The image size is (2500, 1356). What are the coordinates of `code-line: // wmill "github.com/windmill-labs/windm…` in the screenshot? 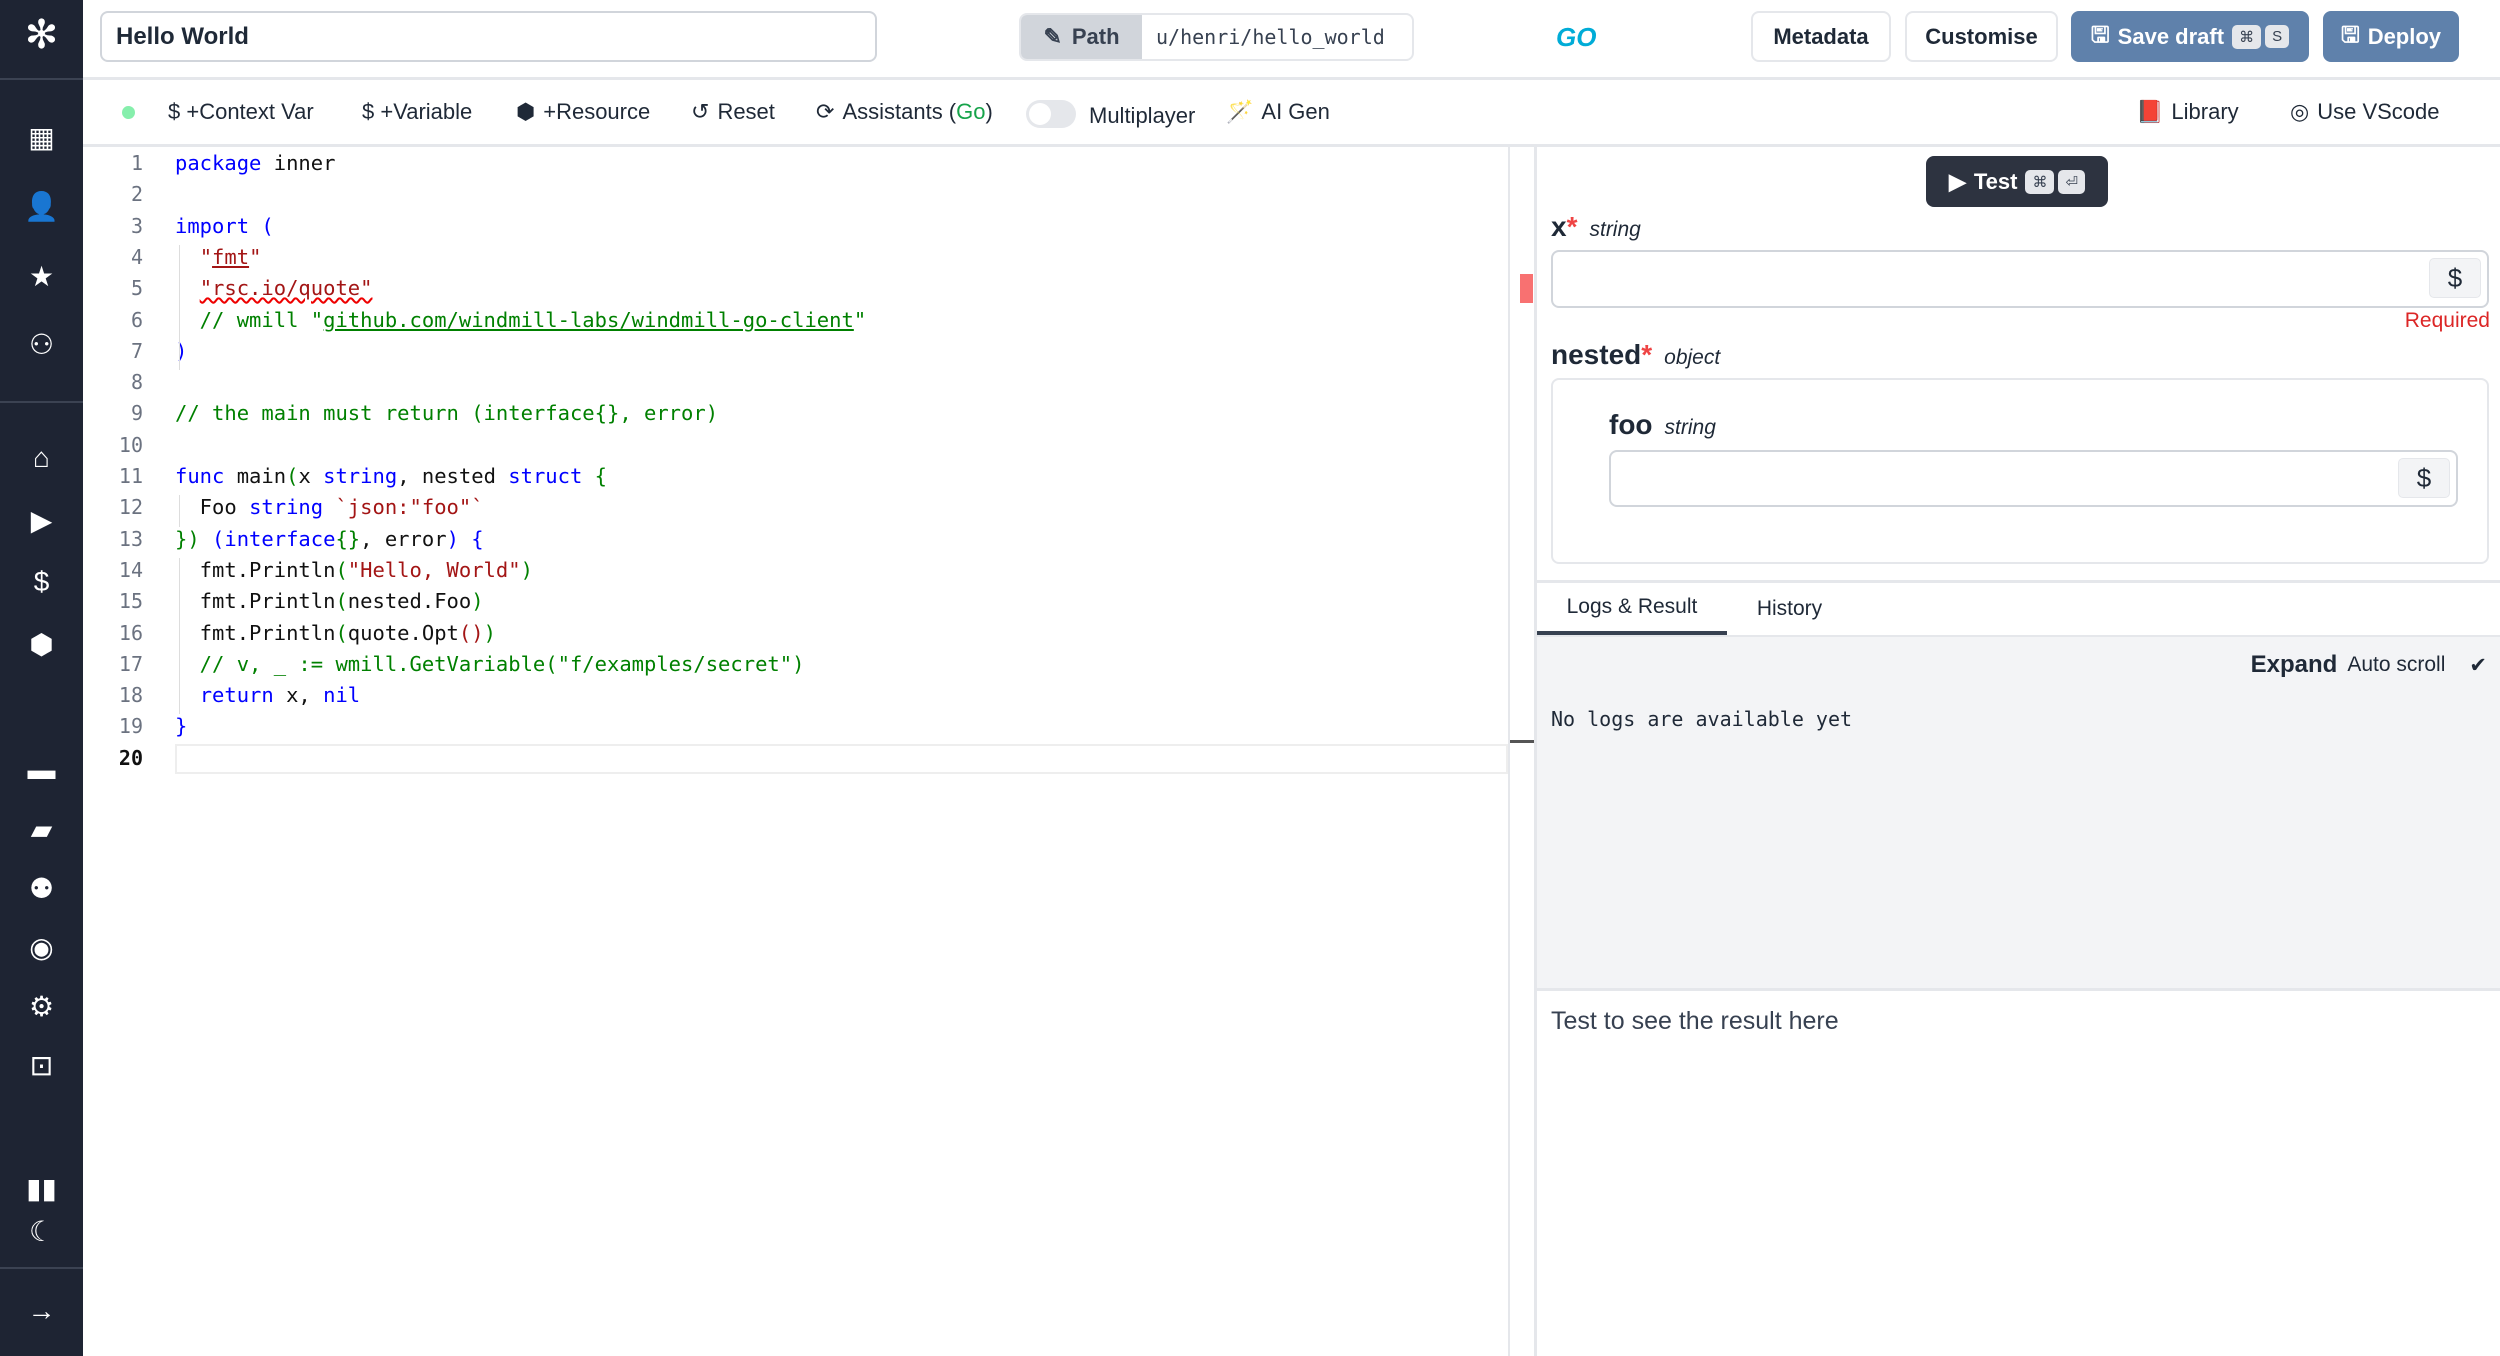 It's located at (521, 320).